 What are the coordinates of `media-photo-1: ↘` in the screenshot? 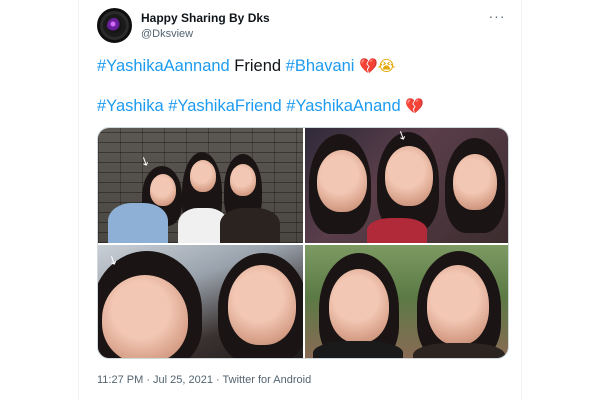 It's located at (200, 185).